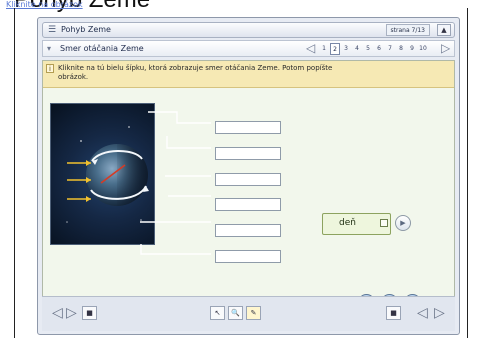 Image resolution: width=483 pixels, height=338 pixels. Describe the element at coordinates (253, 313) in the screenshot. I see `highlighter-tool-button: ✎` at that location.